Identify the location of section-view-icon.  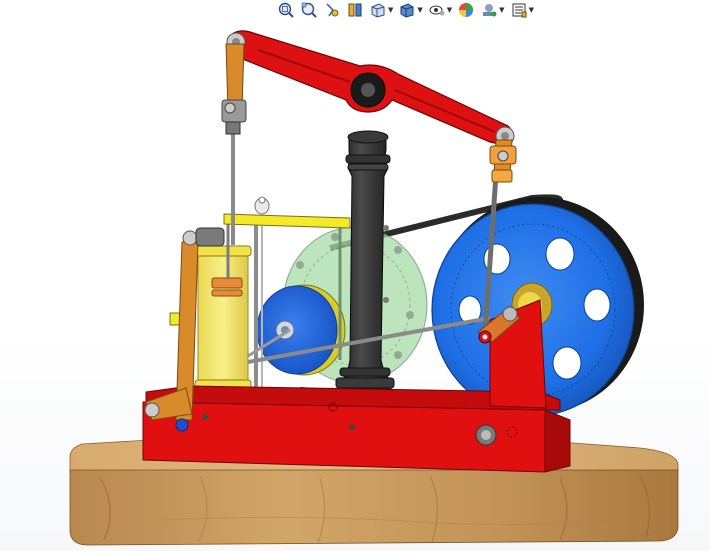
(355, 10).